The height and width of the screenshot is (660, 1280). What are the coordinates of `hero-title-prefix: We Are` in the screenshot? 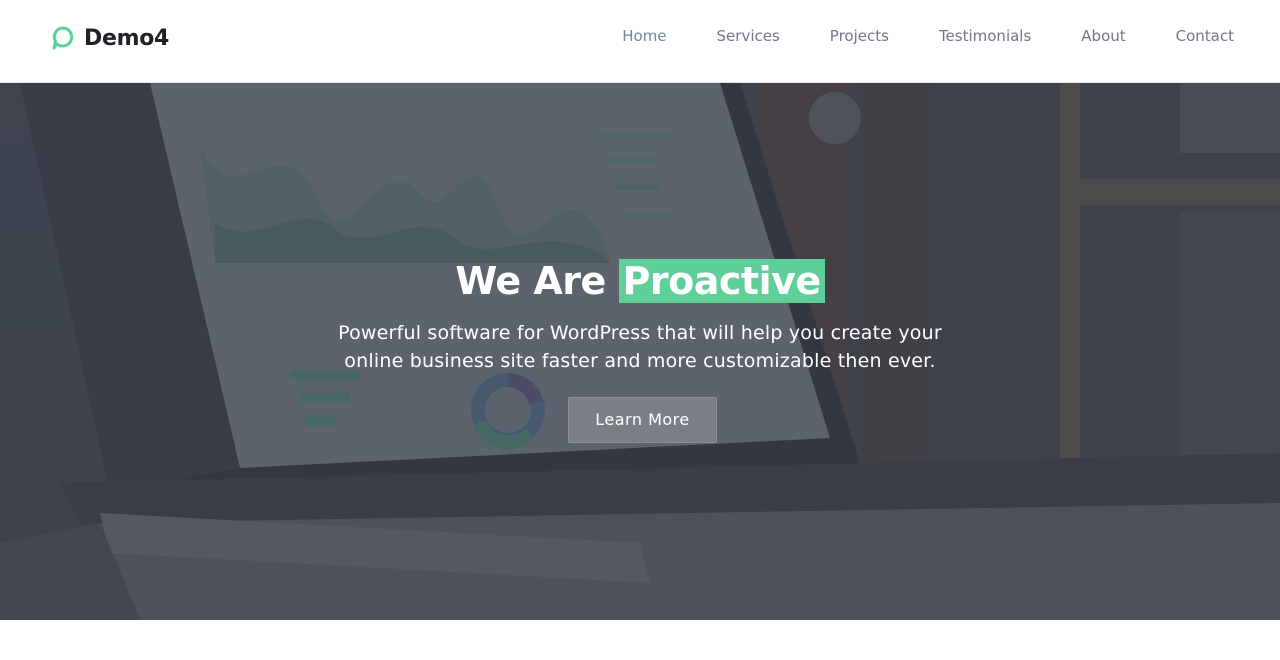 It's located at (530, 281).